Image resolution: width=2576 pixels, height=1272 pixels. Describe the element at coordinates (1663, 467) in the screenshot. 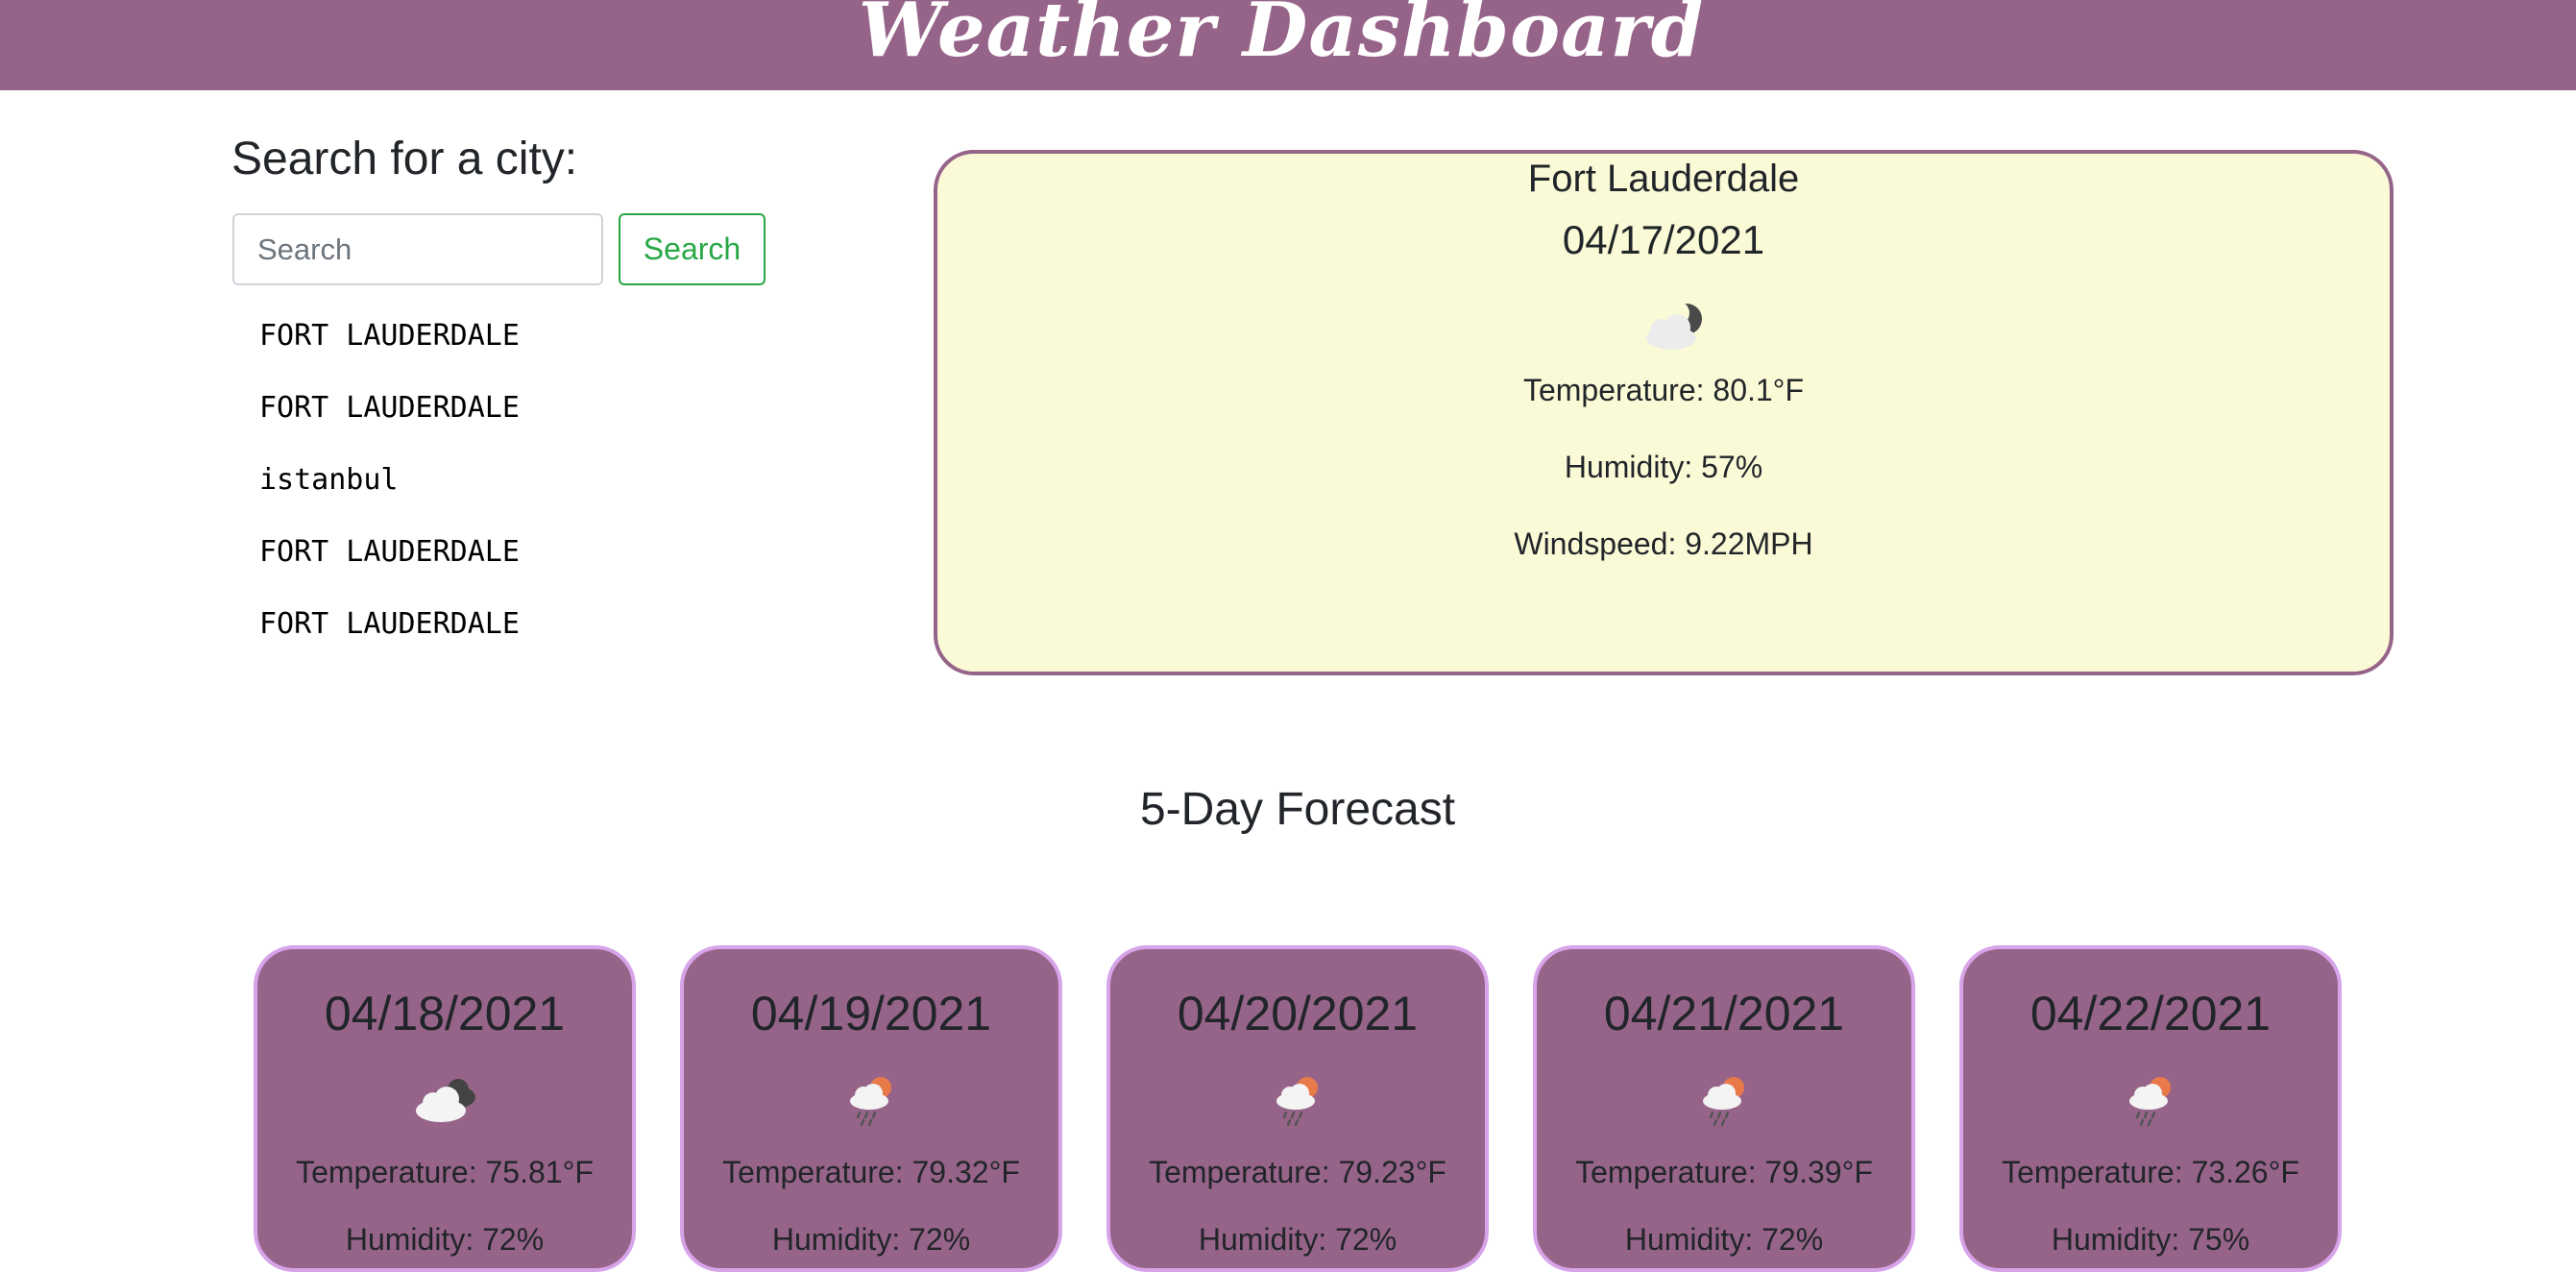

I see `current-humidity: Humidity: 57%` at that location.